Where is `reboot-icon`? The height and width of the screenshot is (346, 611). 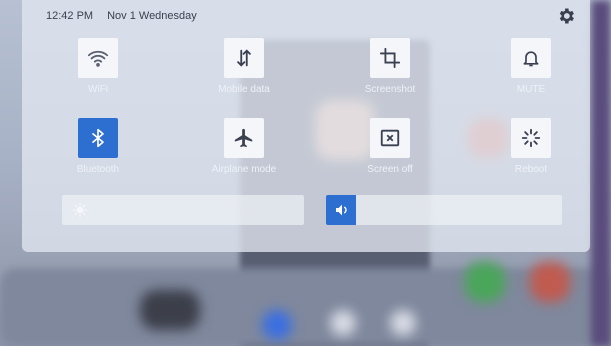 reboot-icon is located at coordinates (531, 138).